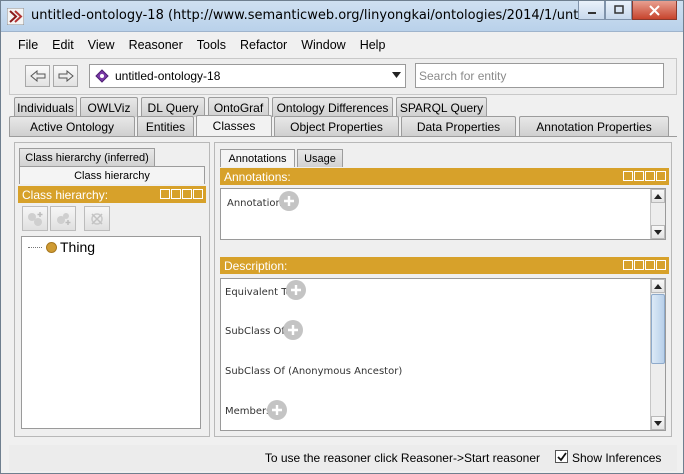 The height and width of the screenshot is (474, 684). Describe the element at coordinates (591, 13) in the screenshot. I see `minimize-icon` at that location.